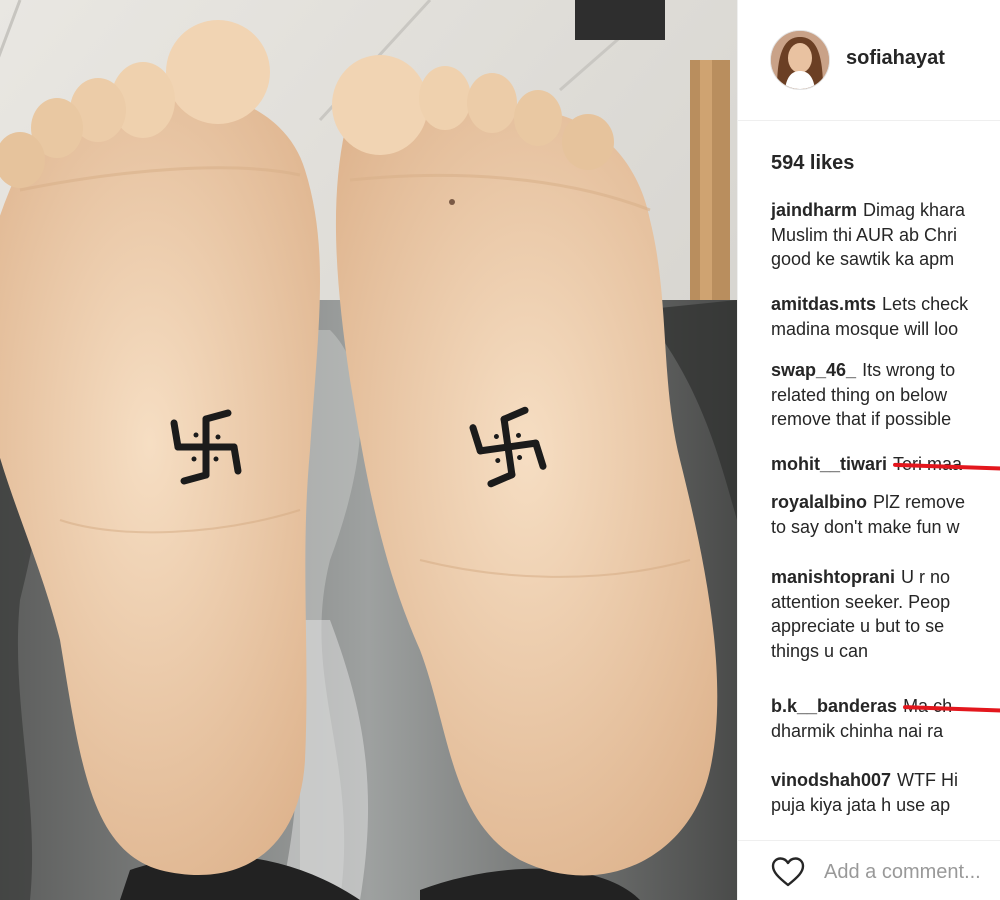 This screenshot has width=1000, height=900. What do you see at coordinates (927, 464) in the screenshot?
I see `redacted-comment-text: Teri maa` at bounding box center [927, 464].